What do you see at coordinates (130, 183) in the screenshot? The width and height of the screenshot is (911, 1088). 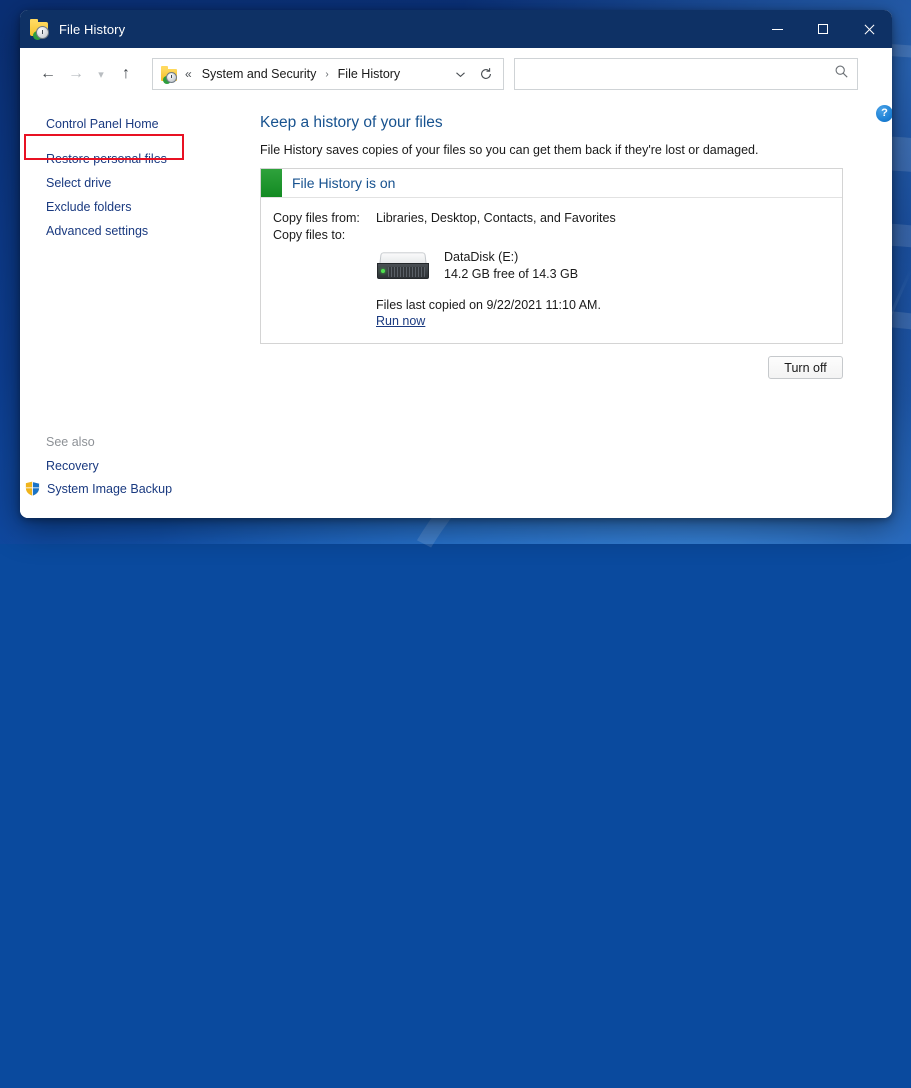 I see `sidebar-item-select-drive: Select drive` at bounding box center [130, 183].